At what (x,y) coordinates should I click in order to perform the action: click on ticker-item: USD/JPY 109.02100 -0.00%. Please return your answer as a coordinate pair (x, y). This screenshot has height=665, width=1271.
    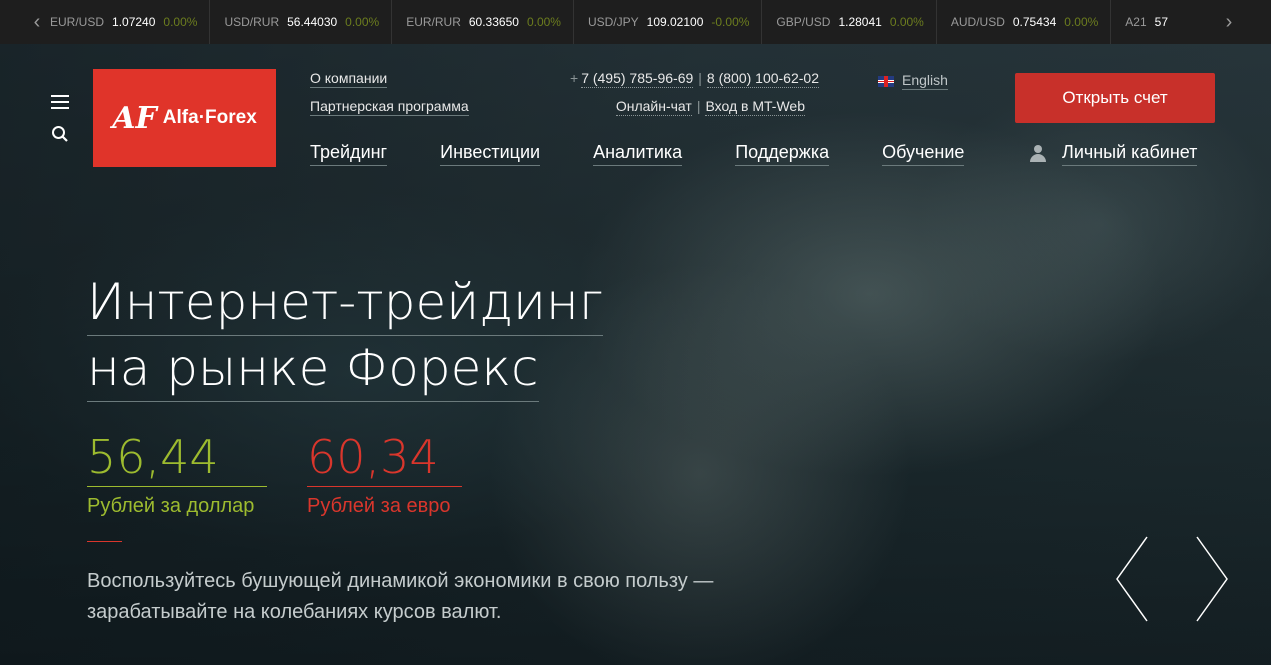
    Looking at the image, I should click on (675, 22).